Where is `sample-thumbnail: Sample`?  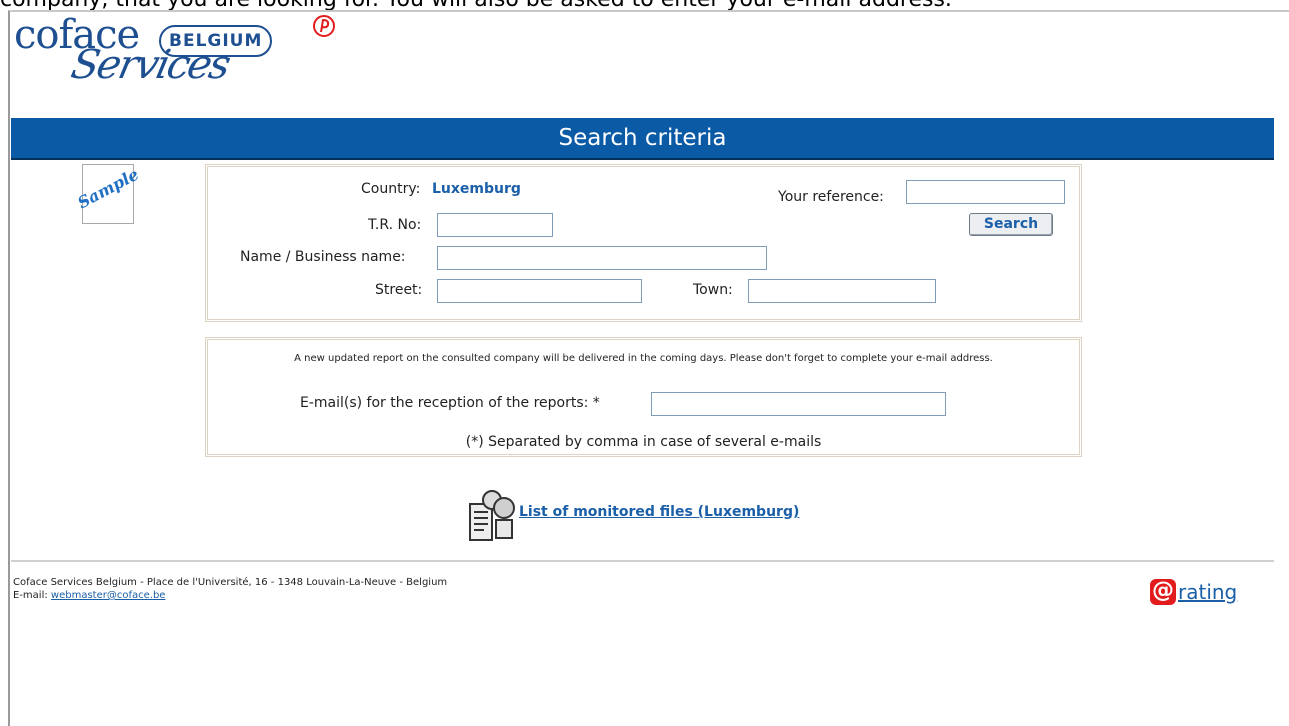 sample-thumbnail: Sample is located at coordinates (108, 194).